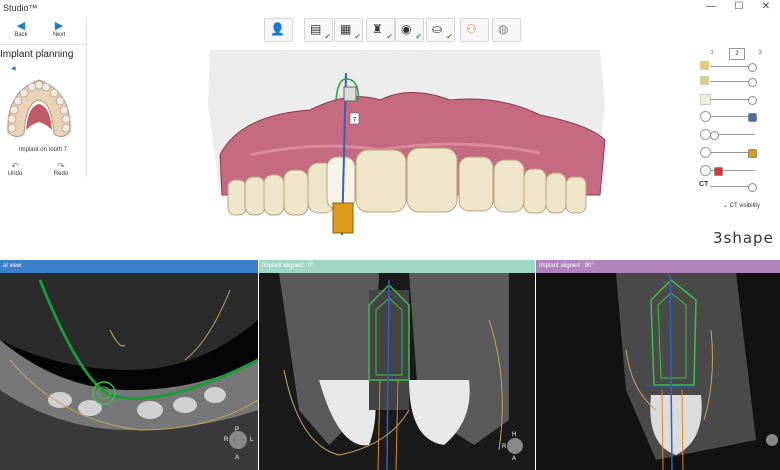  What do you see at coordinates (658, 371) in the screenshot?
I see `aligned-90-ct-image` at bounding box center [658, 371].